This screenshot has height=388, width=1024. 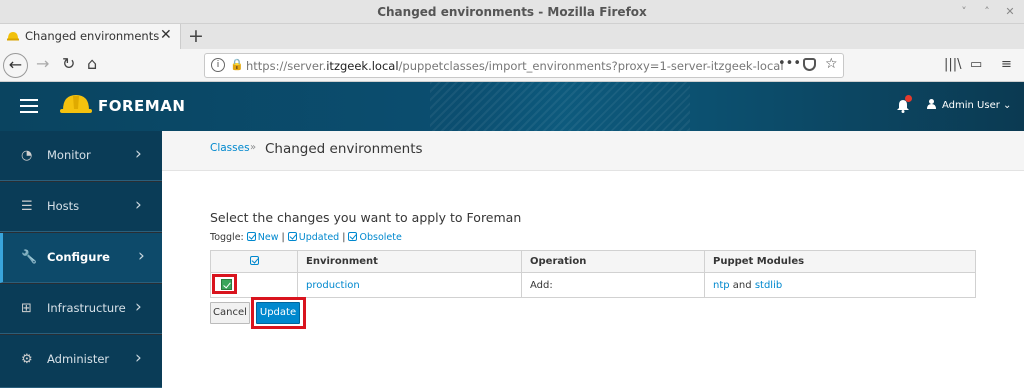 I want to click on sidebar-item-infrastructure: ⊞ Infrastructure ›, so click(x=81, y=309).